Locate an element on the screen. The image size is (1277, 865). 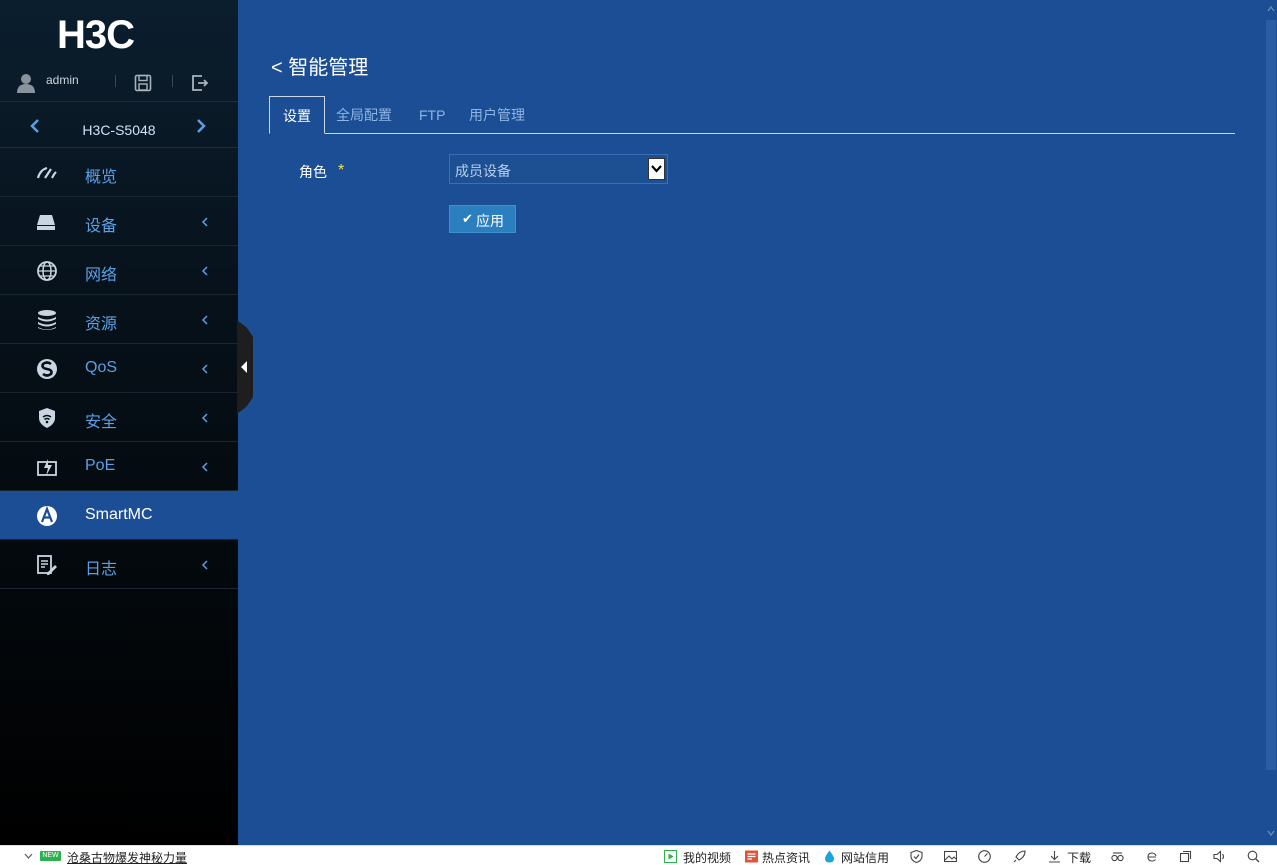
menu-item-network: 网络 is located at coordinates (119, 270).